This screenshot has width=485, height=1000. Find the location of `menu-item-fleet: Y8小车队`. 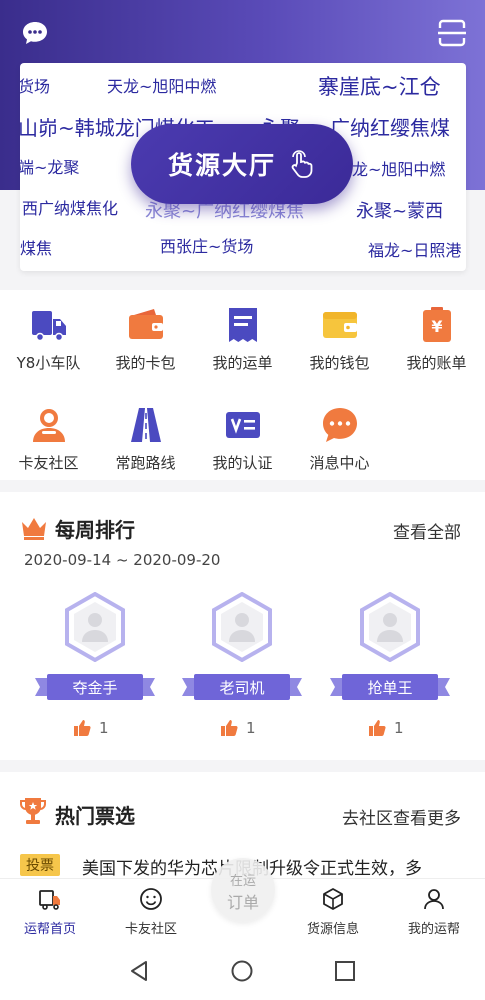

menu-item-fleet: Y8小车队 is located at coordinates (48, 335).